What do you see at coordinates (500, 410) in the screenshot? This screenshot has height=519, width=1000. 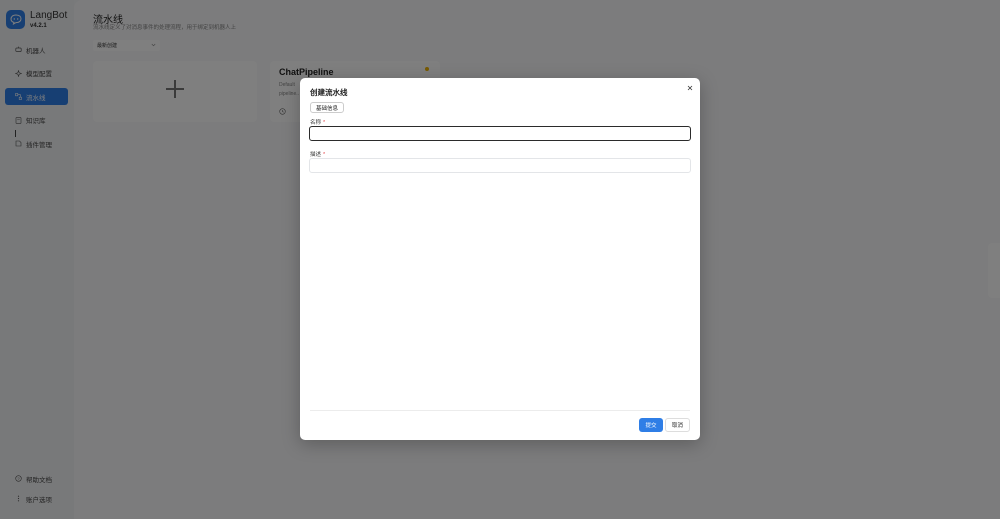 I see `dialog-divider` at bounding box center [500, 410].